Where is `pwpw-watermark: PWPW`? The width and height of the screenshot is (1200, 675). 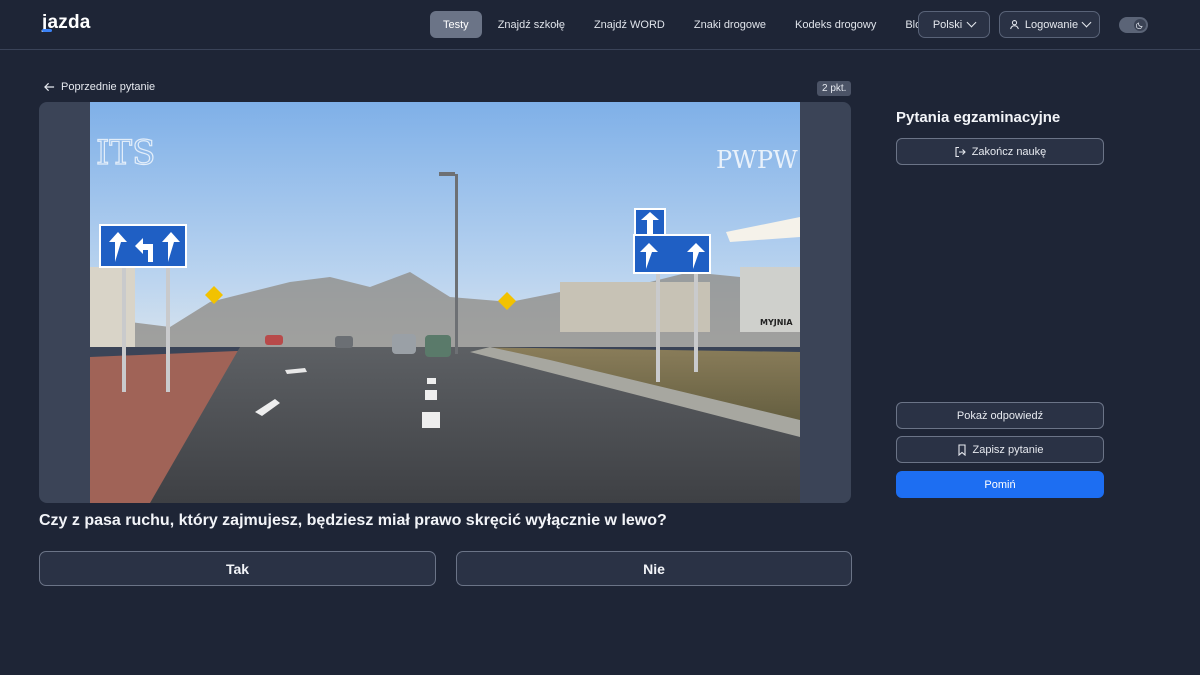
pwpw-watermark: PWPW is located at coordinates (757, 160).